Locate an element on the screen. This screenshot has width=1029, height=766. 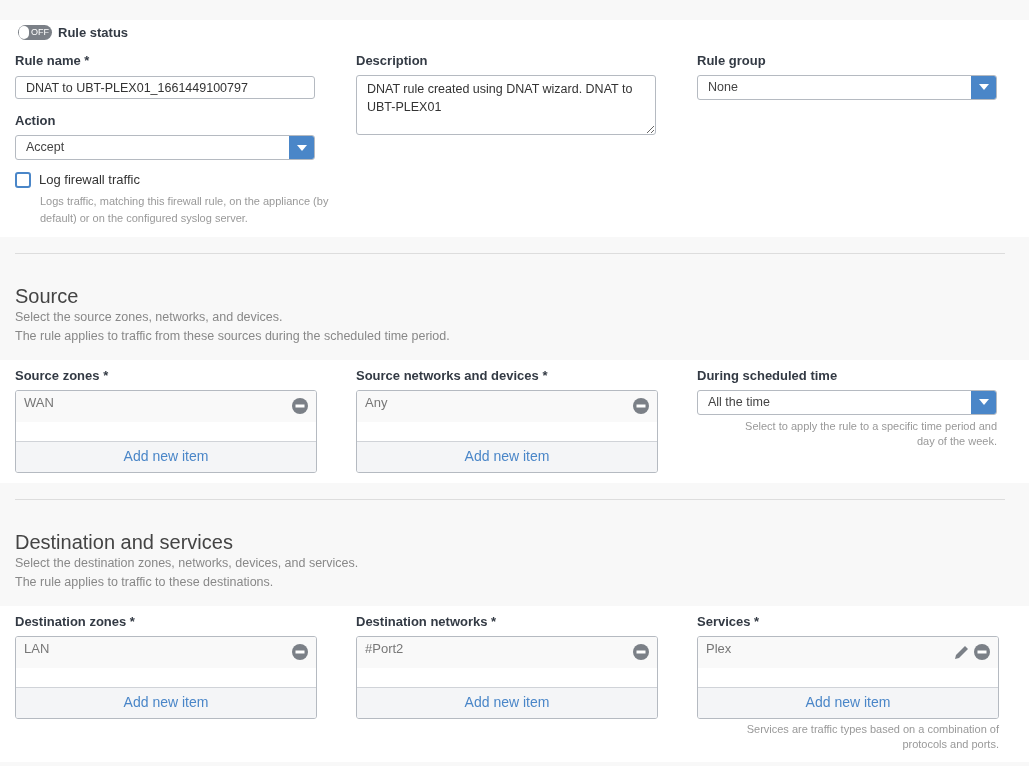
field-label: Action is located at coordinates (36, 121).